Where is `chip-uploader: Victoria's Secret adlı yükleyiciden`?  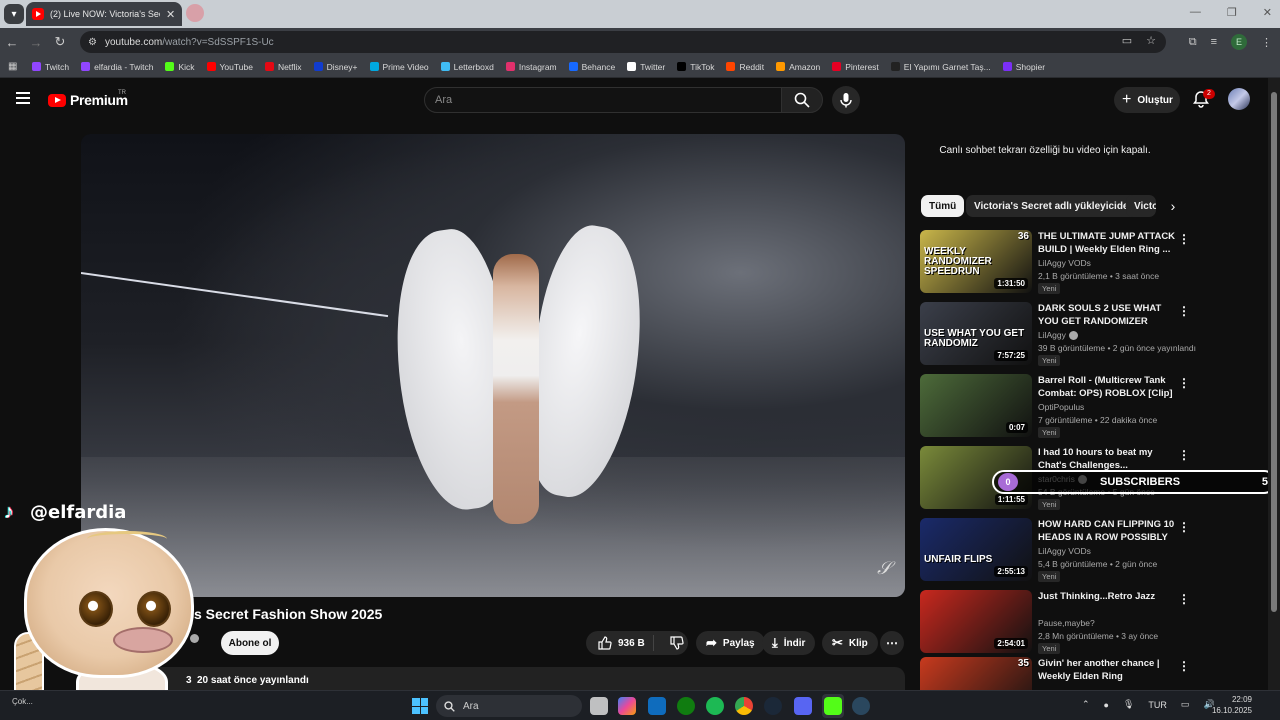
chip-uploader: Victoria's Secret adlı yükleyiciden is located at coordinates (1054, 206).